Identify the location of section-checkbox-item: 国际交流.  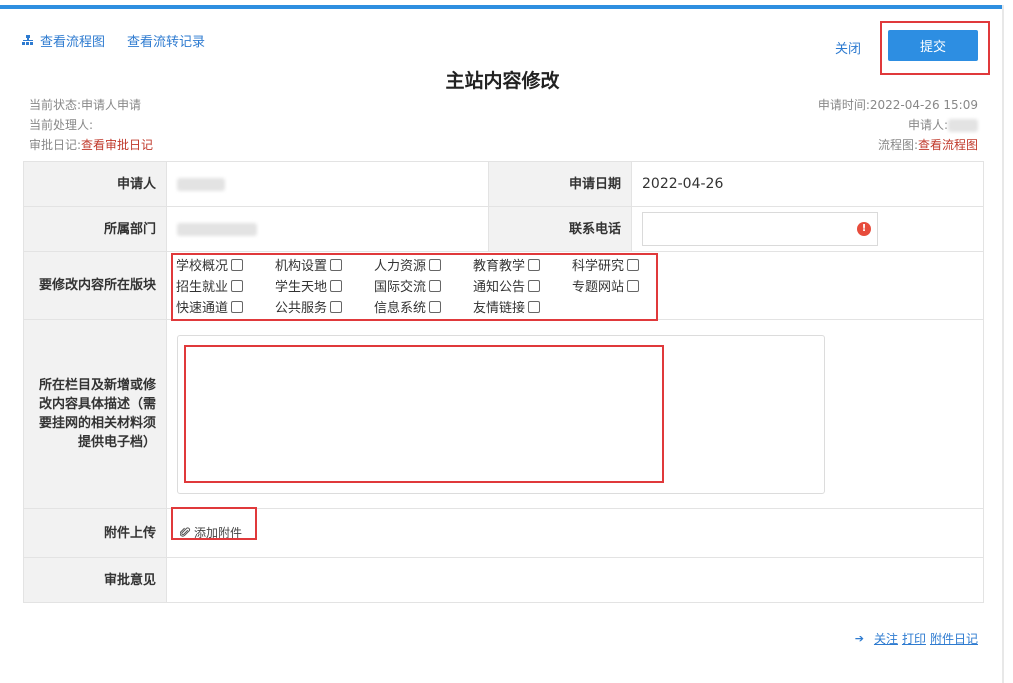
(423, 285).